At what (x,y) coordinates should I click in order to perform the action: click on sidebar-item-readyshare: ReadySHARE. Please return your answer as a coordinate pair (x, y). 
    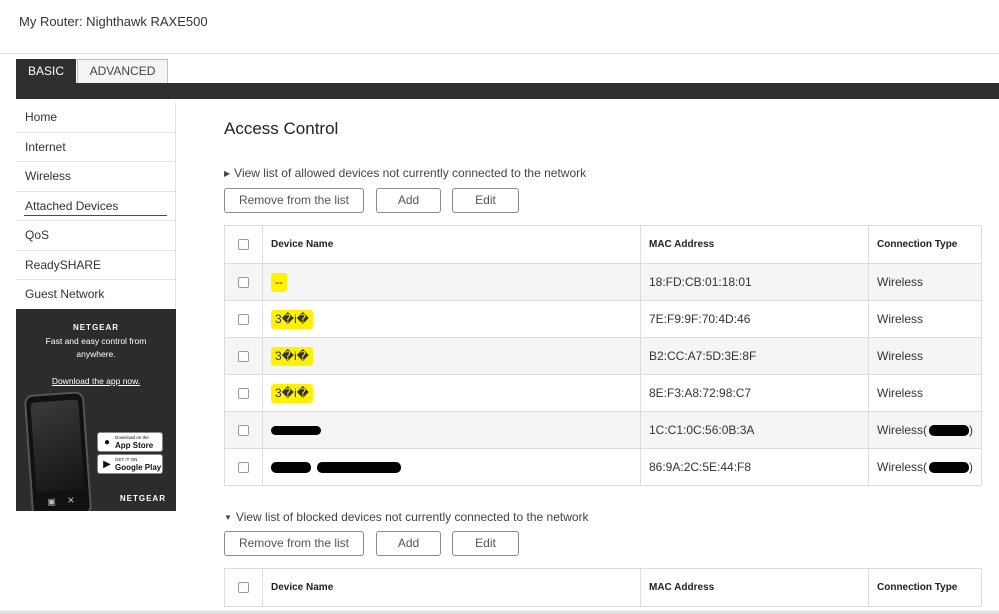
    Looking at the image, I should click on (96, 265).